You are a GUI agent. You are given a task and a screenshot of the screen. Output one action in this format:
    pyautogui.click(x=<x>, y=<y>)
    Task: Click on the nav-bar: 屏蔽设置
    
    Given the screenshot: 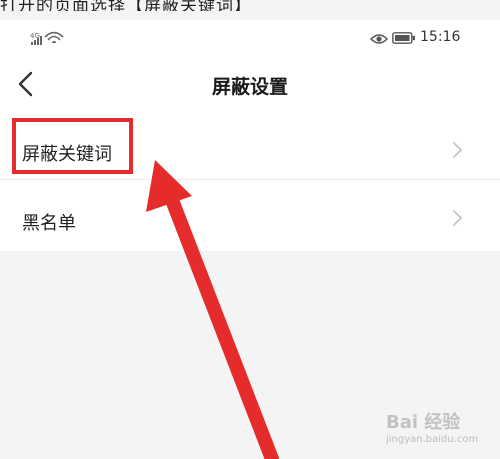 What is the action you would take?
    pyautogui.click(x=250, y=84)
    